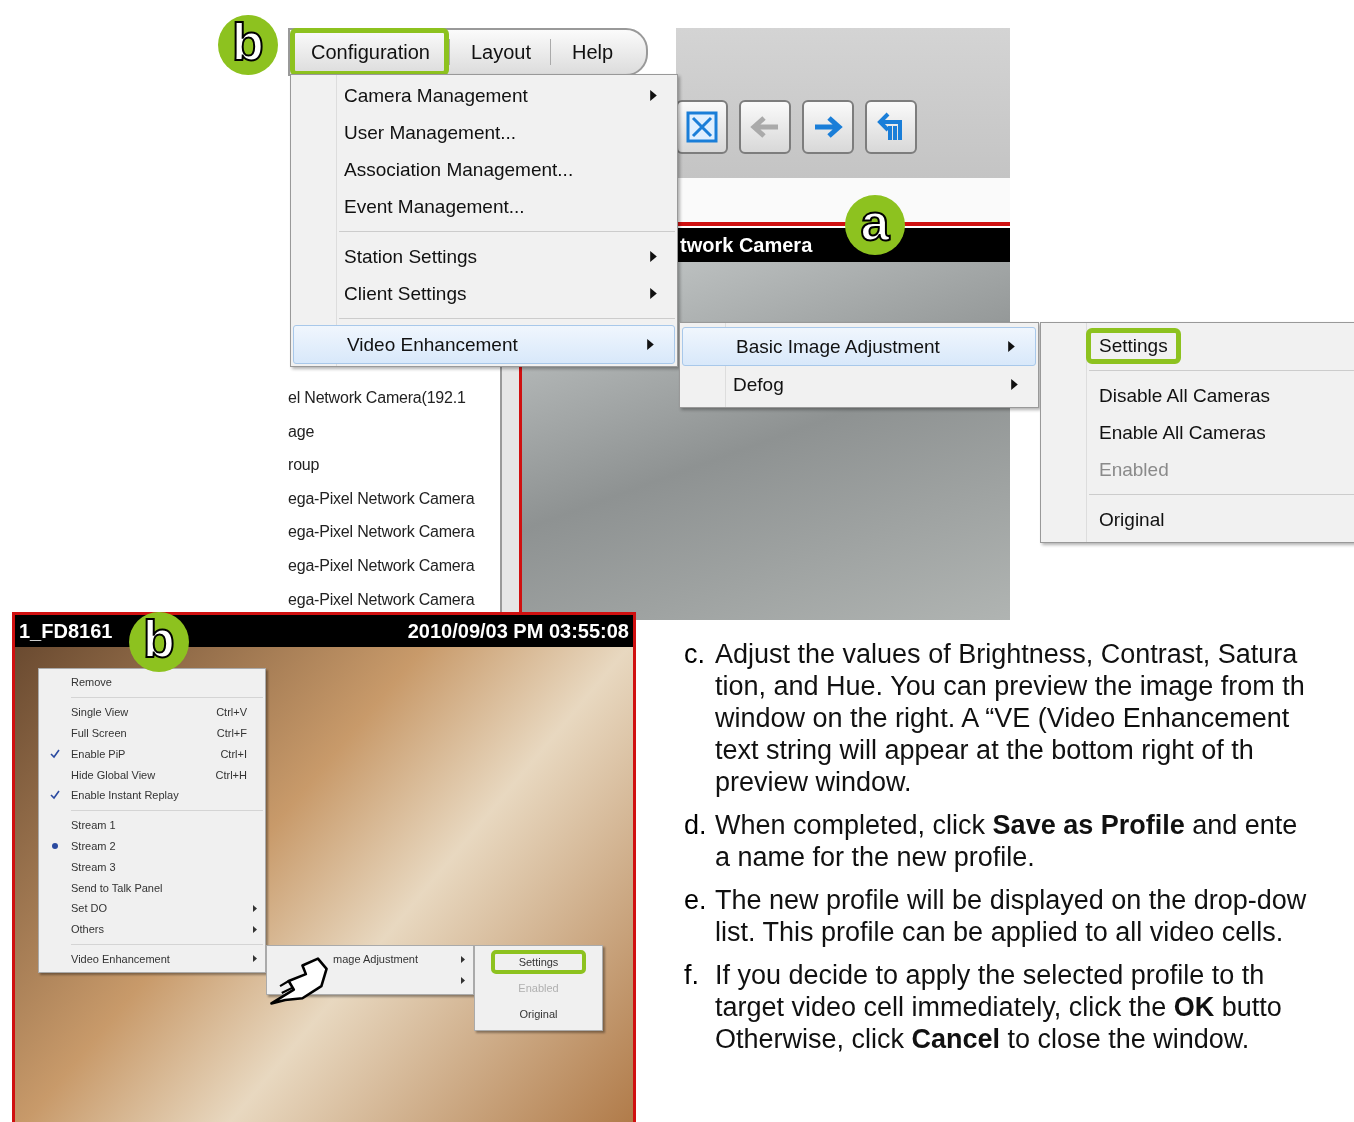 The width and height of the screenshot is (1354, 1122). I want to click on menu-item: Defog, so click(859, 384).